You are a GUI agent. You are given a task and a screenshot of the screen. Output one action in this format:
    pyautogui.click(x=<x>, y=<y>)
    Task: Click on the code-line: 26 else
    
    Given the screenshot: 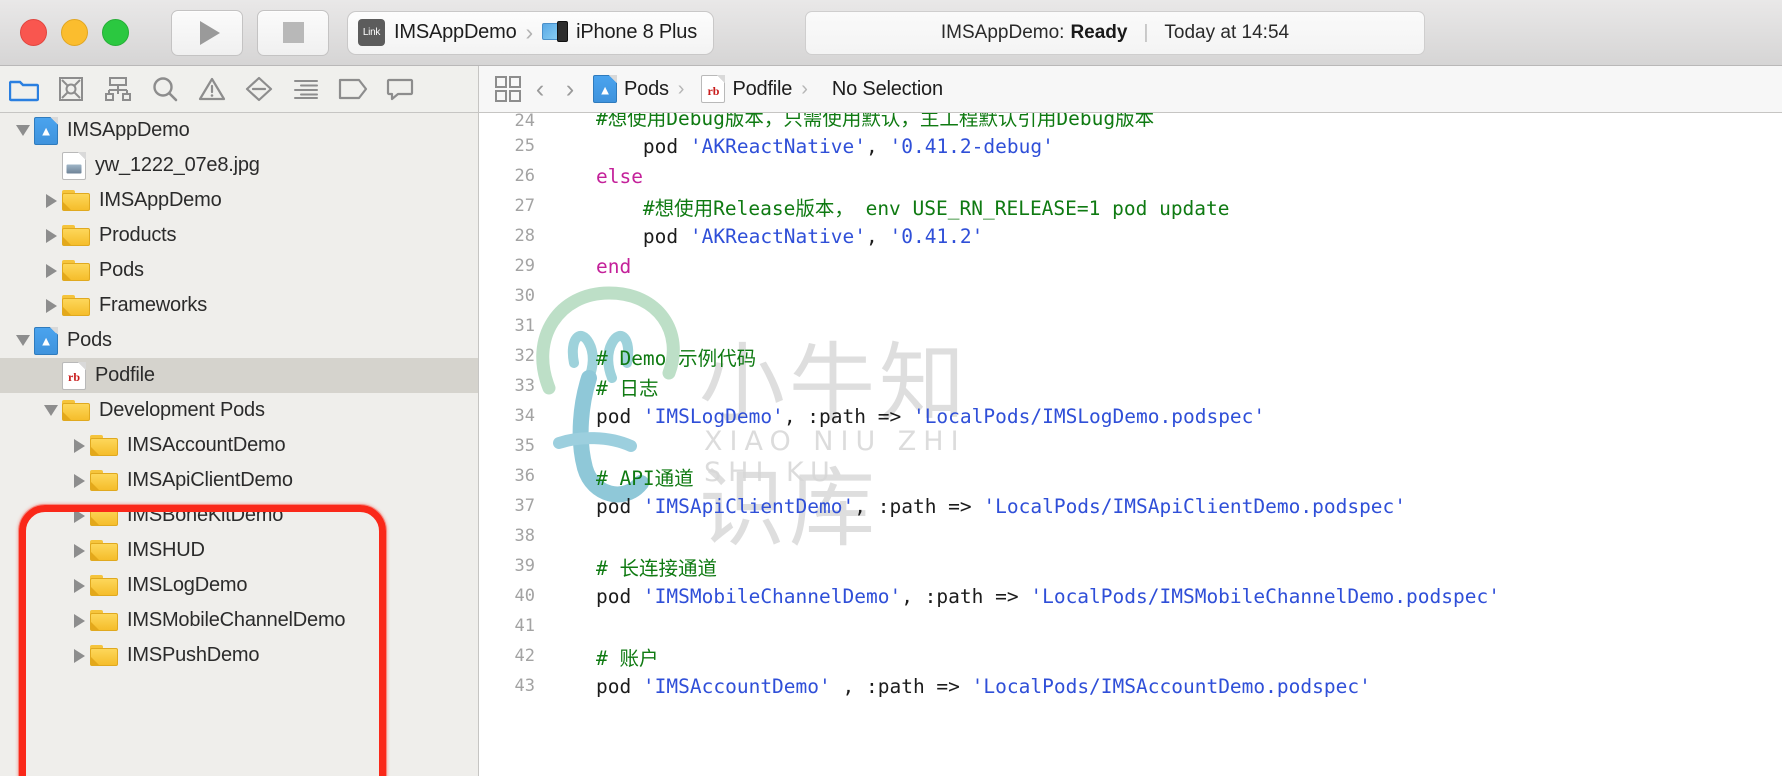 What is the action you would take?
    pyautogui.click(x=1130, y=176)
    